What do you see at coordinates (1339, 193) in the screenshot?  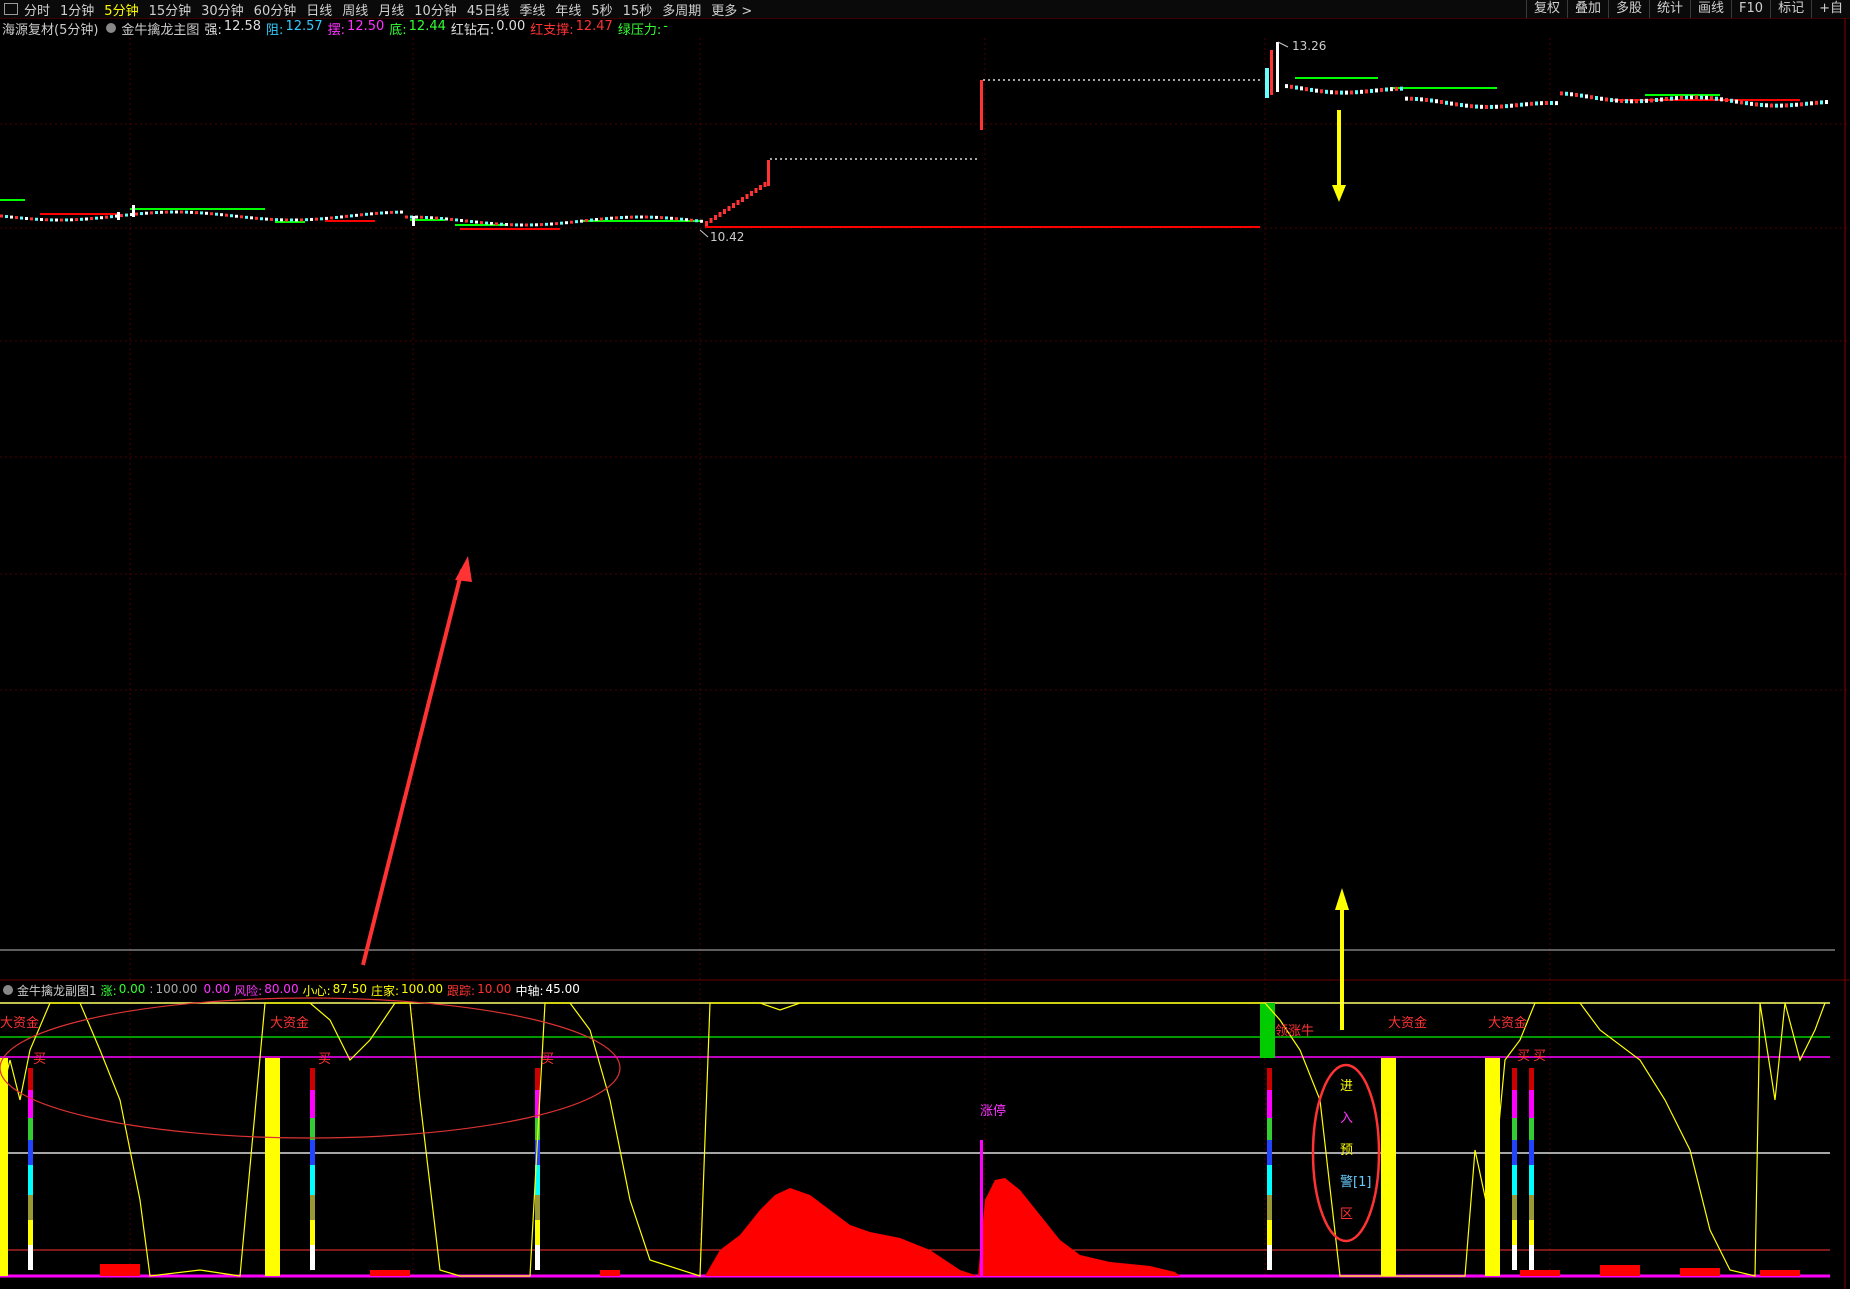 I see `yellow-arrow-head` at bounding box center [1339, 193].